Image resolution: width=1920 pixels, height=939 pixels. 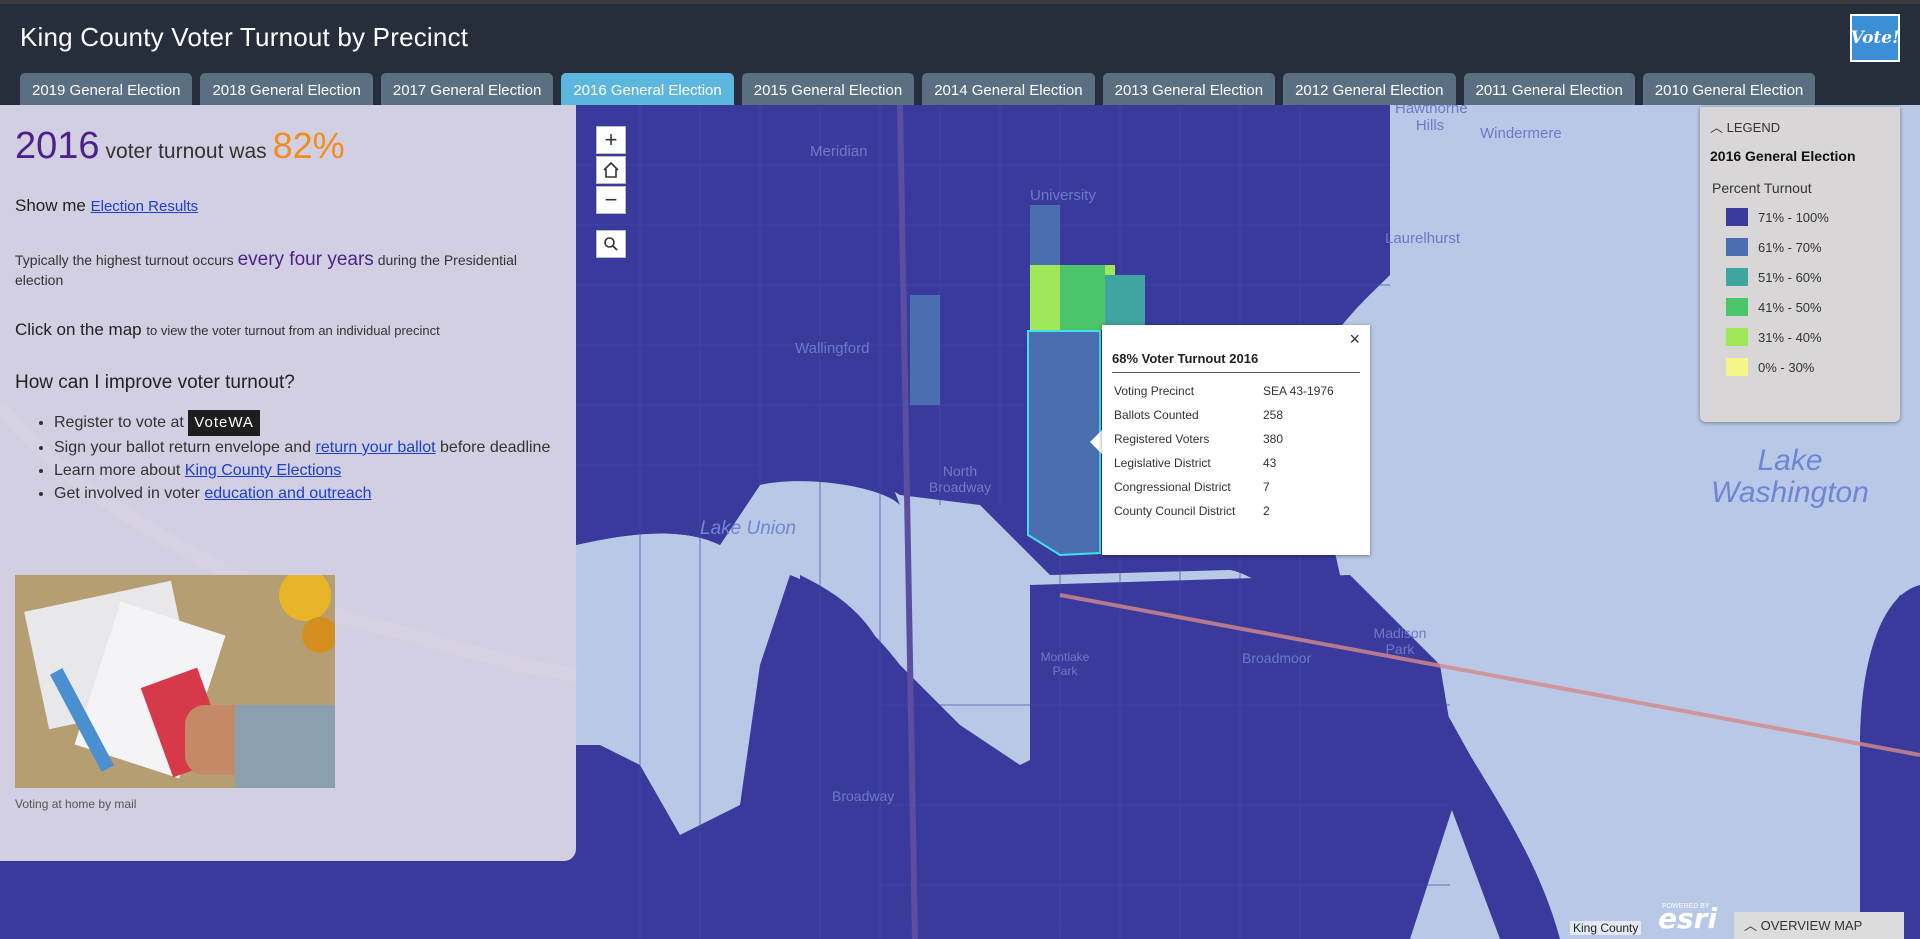 What do you see at coordinates (376, 447) in the screenshot?
I see `return-ballot-link: return your ballot` at bounding box center [376, 447].